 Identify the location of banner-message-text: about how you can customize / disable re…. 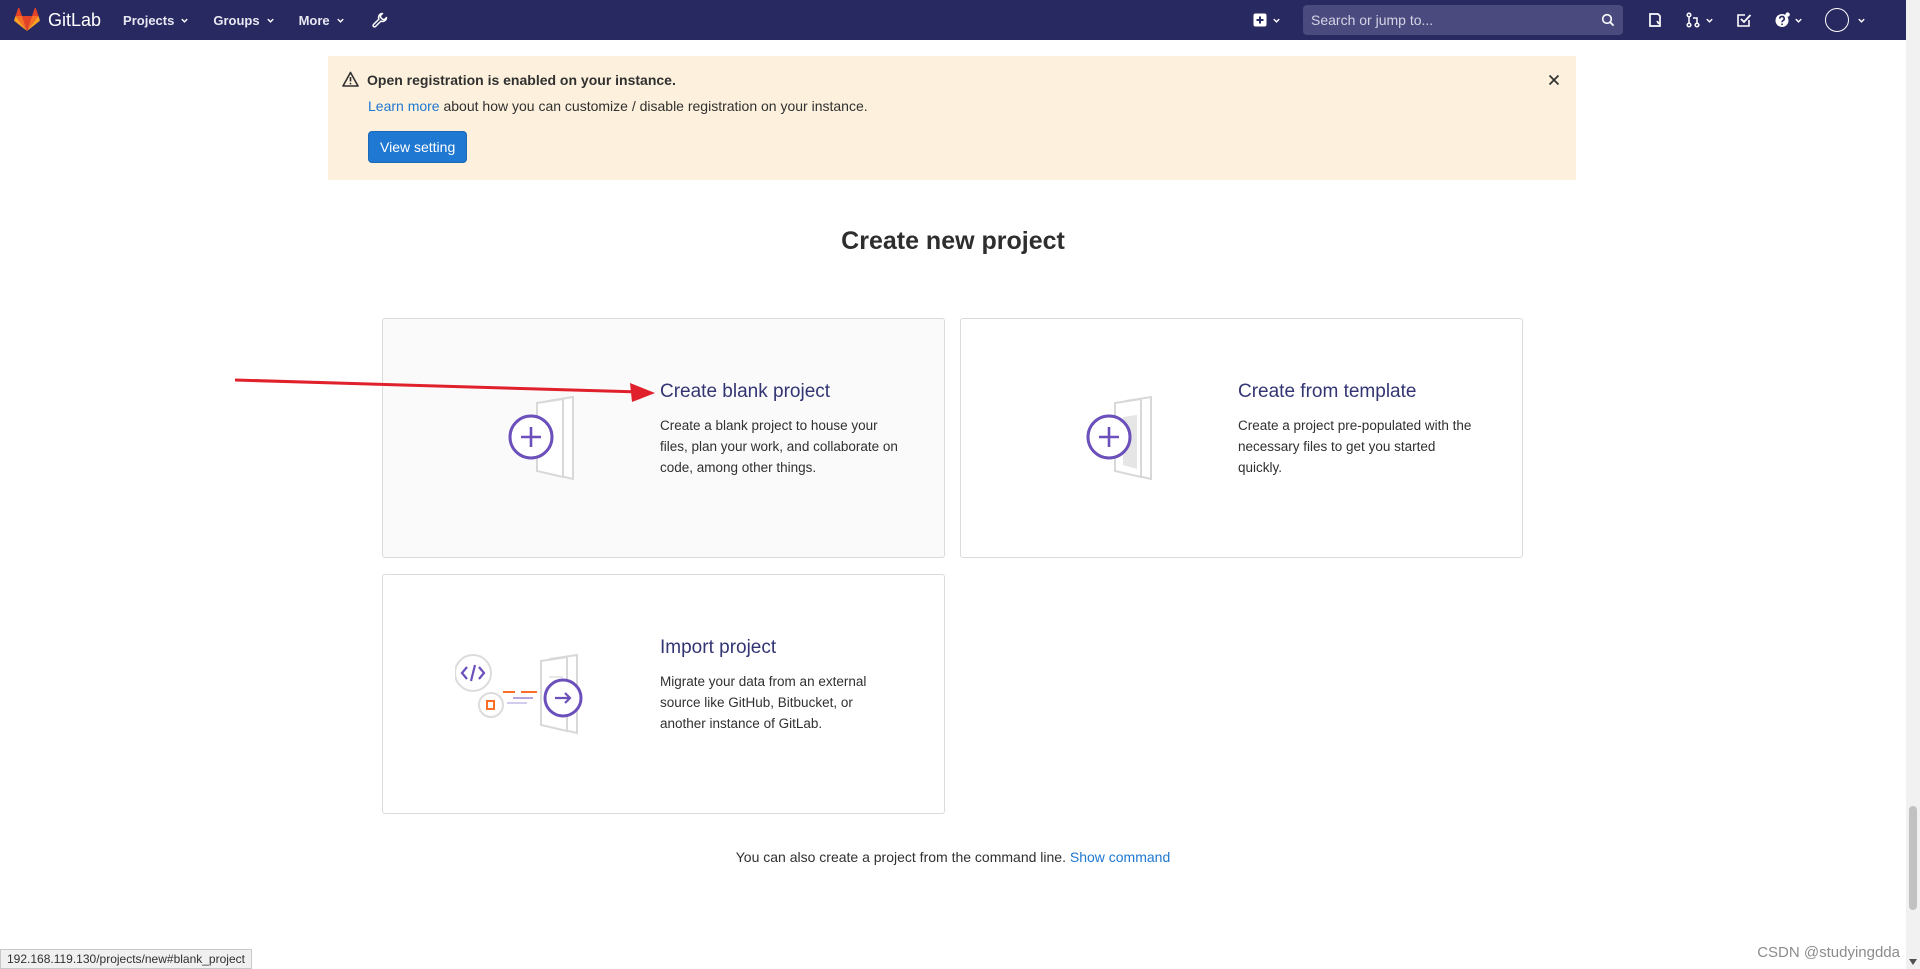
(655, 106).